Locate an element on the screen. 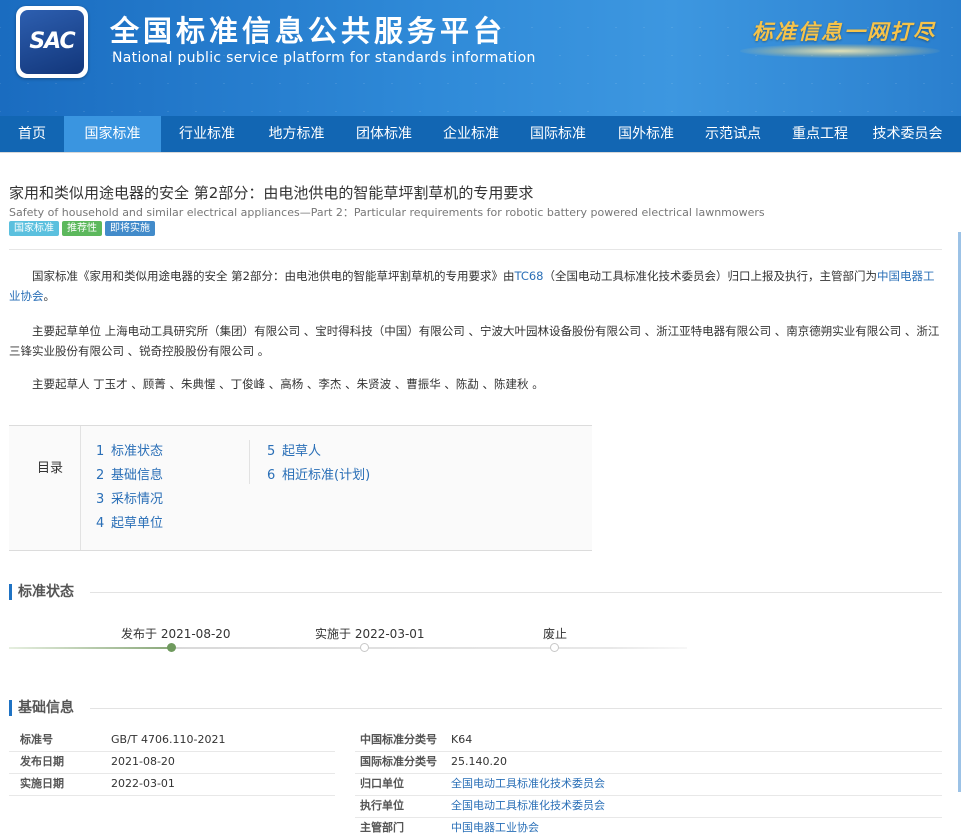 The height and width of the screenshot is (839, 961). timeline-label-abolished: 废止 is located at coordinates (555, 634).